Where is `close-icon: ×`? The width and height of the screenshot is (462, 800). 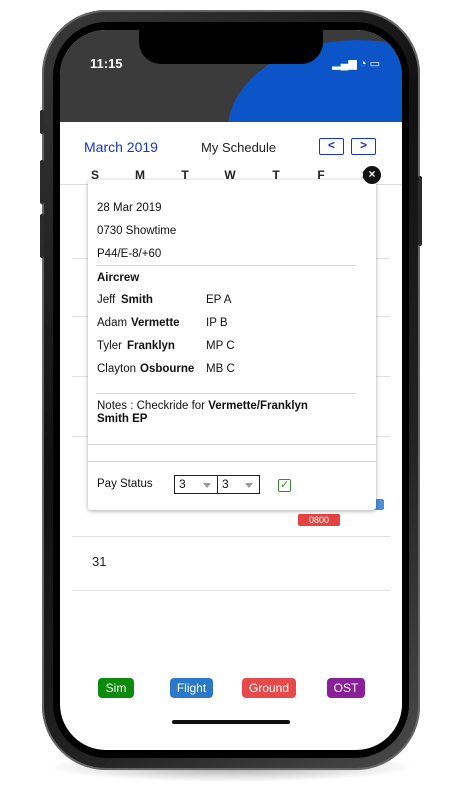
close-icon: × is located at coordinates (372, 174).